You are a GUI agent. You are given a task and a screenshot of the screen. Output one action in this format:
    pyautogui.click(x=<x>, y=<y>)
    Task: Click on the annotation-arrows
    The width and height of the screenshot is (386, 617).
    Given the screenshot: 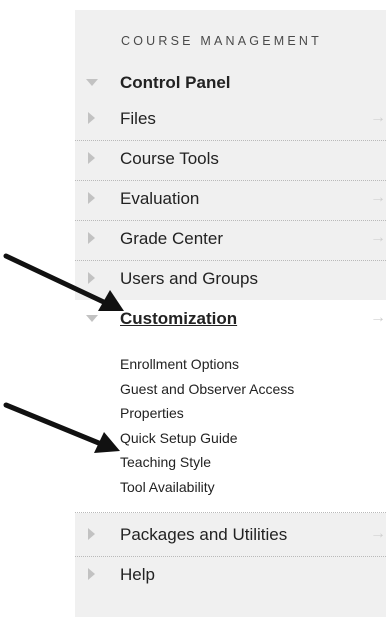 What is the action you would take?
    pyautogui.click(x=63, y=353)
    